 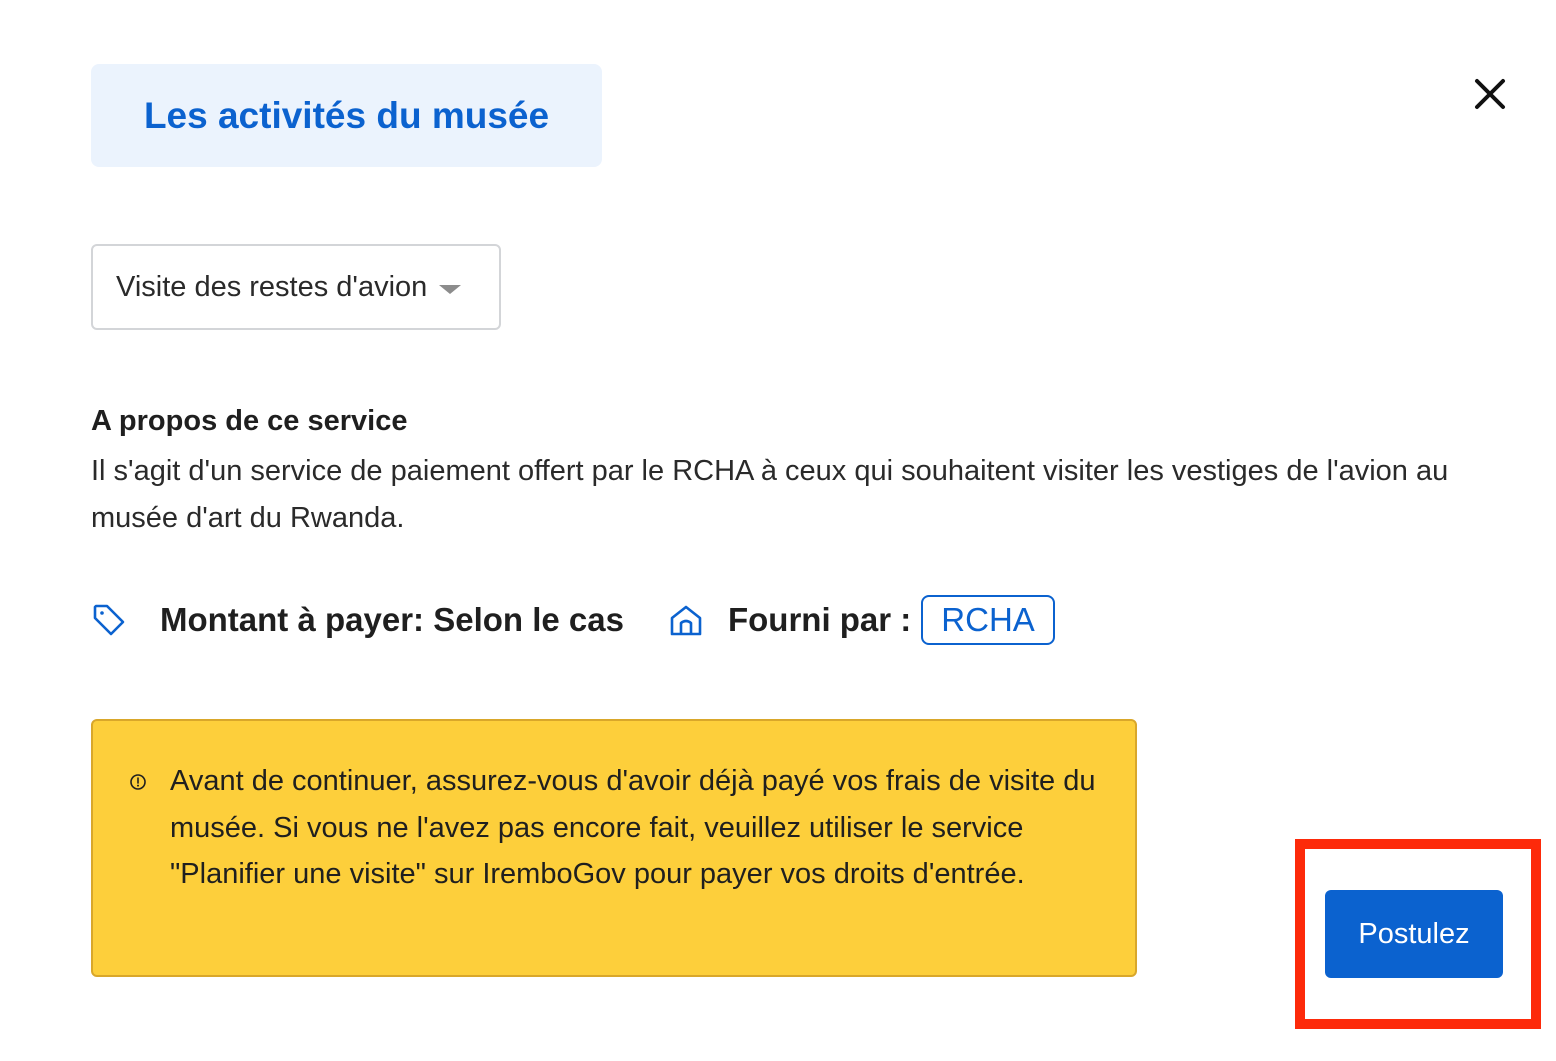 I want to click on page-title: Les activités du musée, so click(x=346, y=115).